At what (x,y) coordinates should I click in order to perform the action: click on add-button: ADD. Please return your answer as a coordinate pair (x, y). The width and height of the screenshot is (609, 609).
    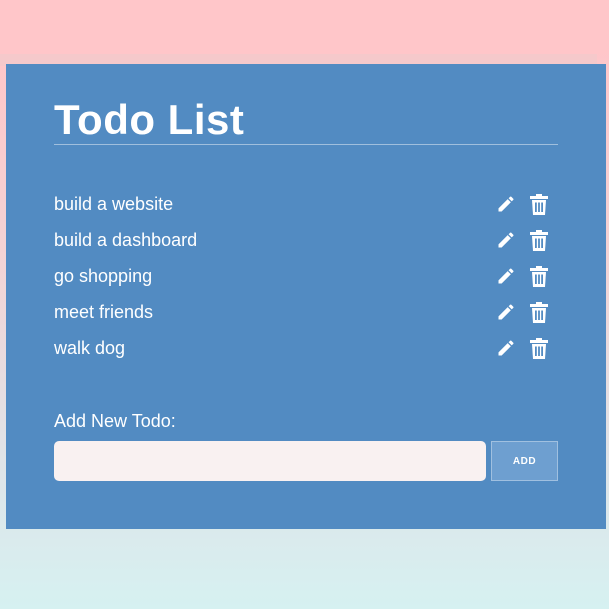
    Looking at the image, I should click on (524, 461).